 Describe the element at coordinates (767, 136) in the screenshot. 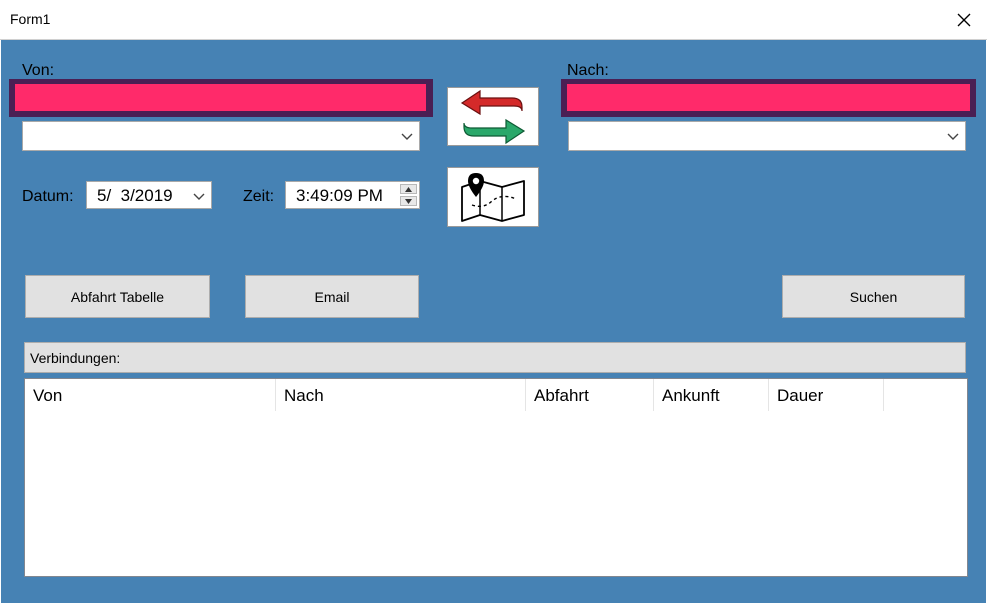

I see `nach-combobox` at that location.